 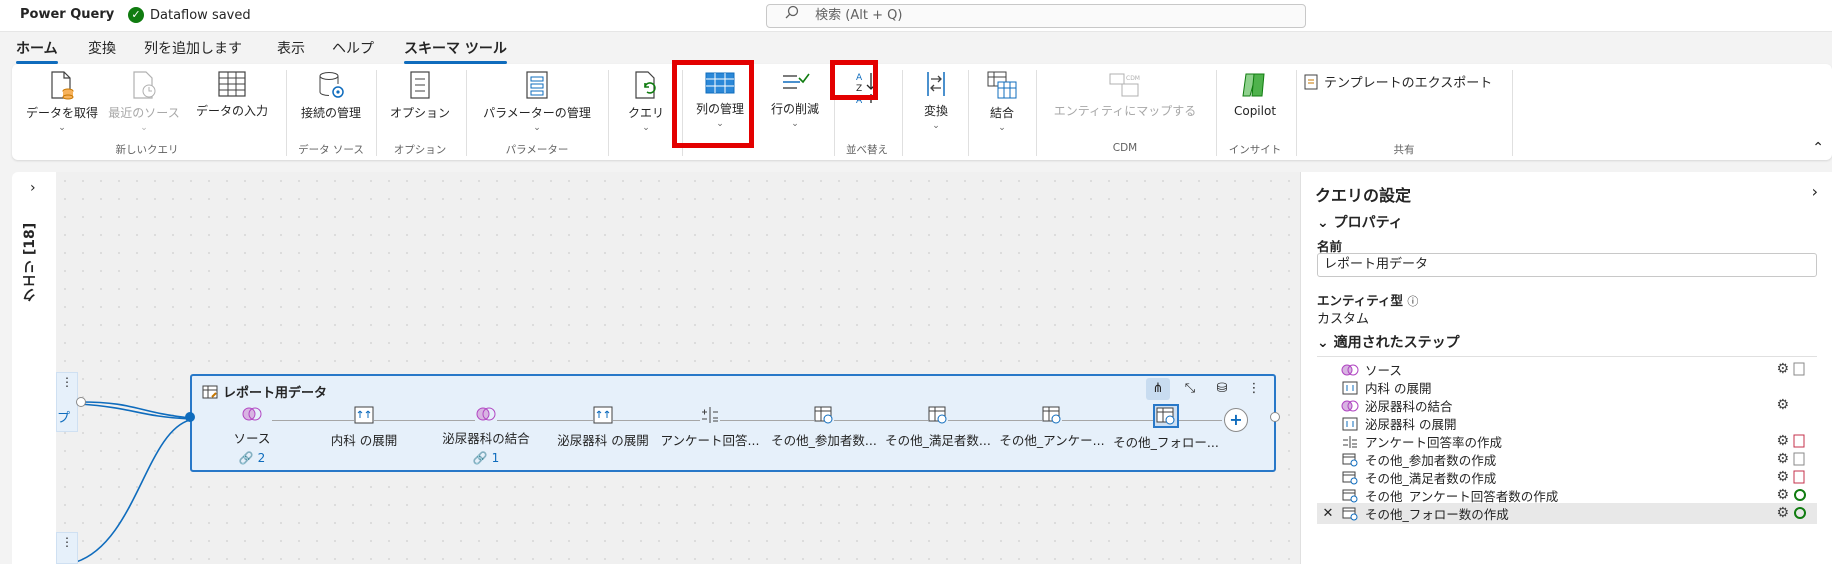 I want to click on manage-parameters-button: パラメーターの管理 ⌄, so click(x=537, y=101).